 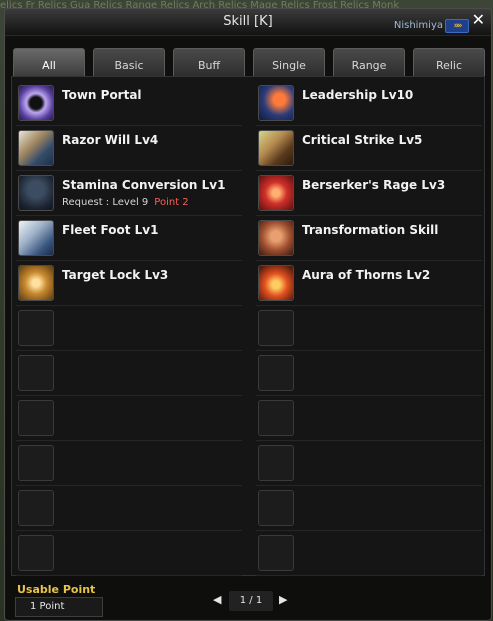 What do you see at coordinates (129, 148) in the screenshot?
I see `skill-slot: Razor Will Lv4` at bounding box center [129, 148].